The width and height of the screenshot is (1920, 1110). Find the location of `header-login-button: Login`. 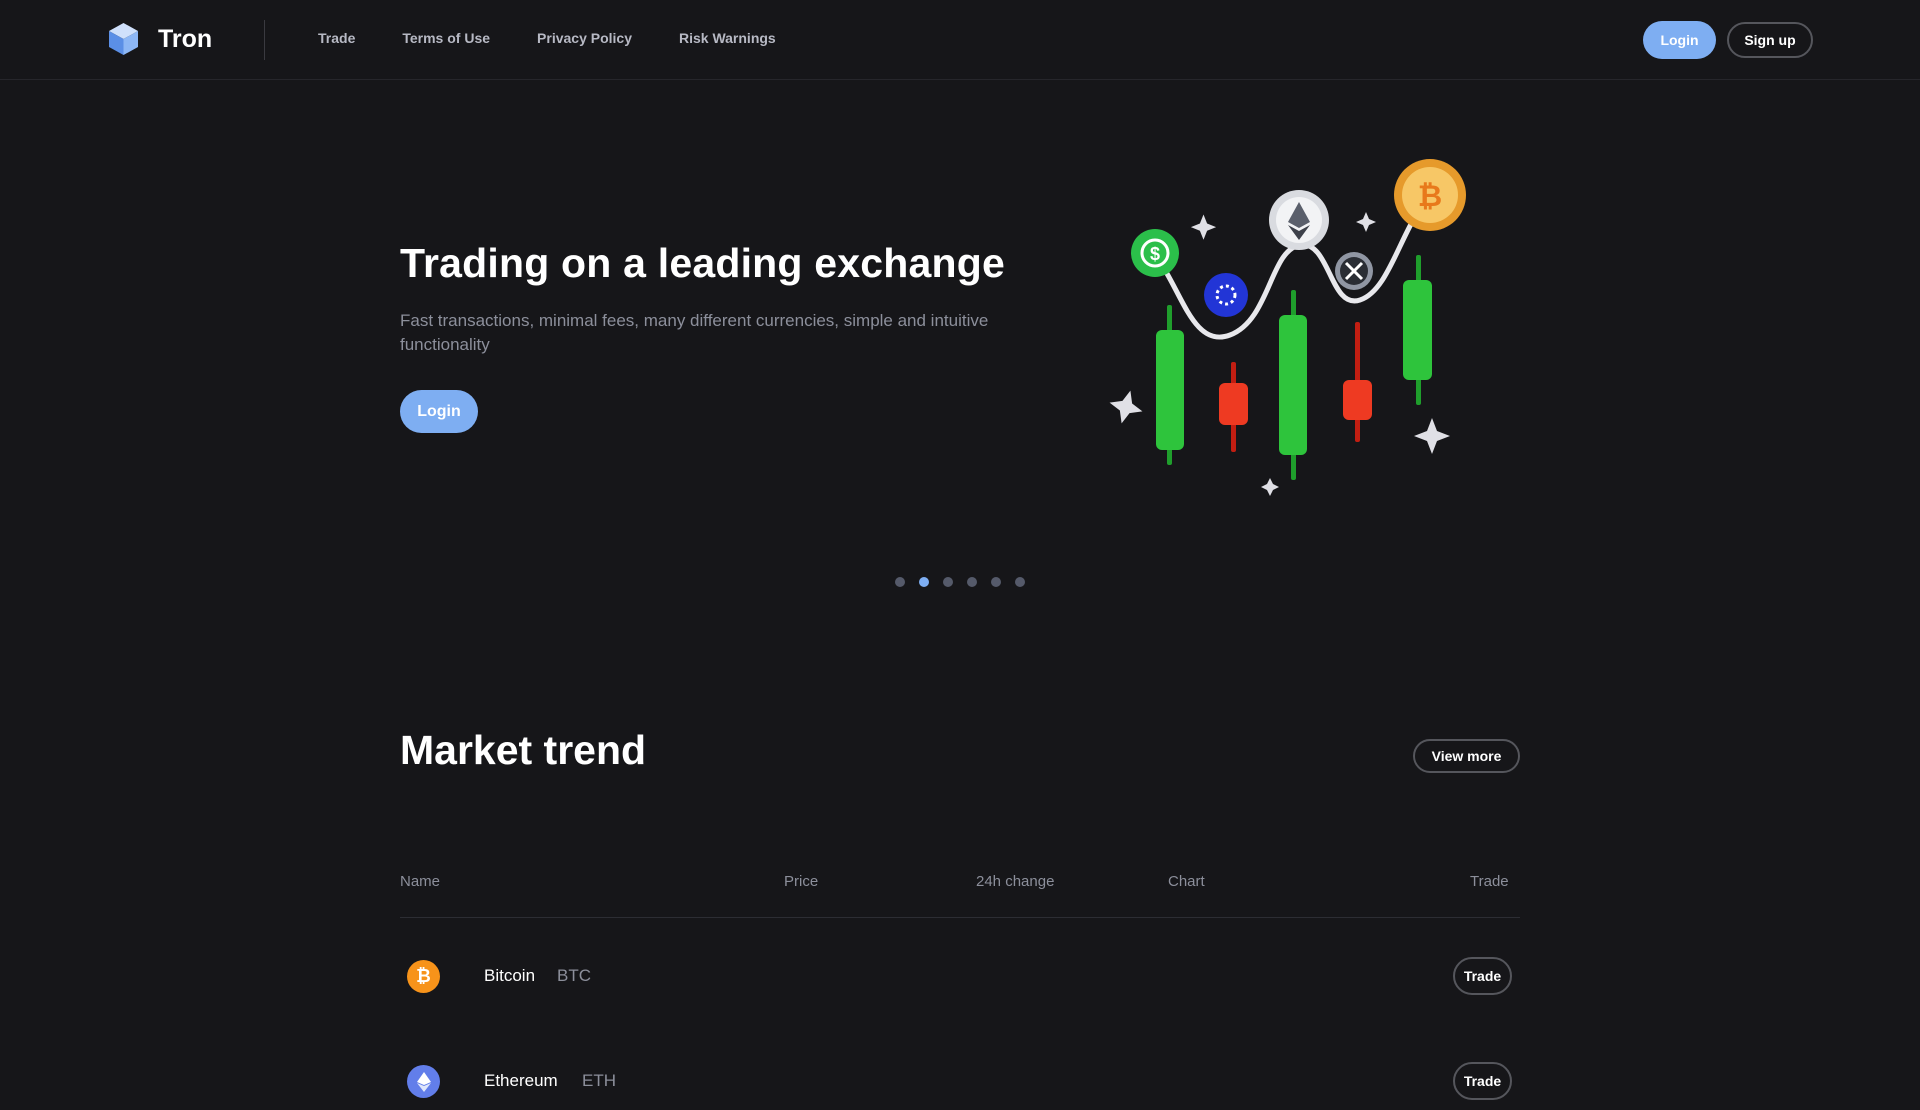

header-login-button: Login is located at coordinates (1679, 40).